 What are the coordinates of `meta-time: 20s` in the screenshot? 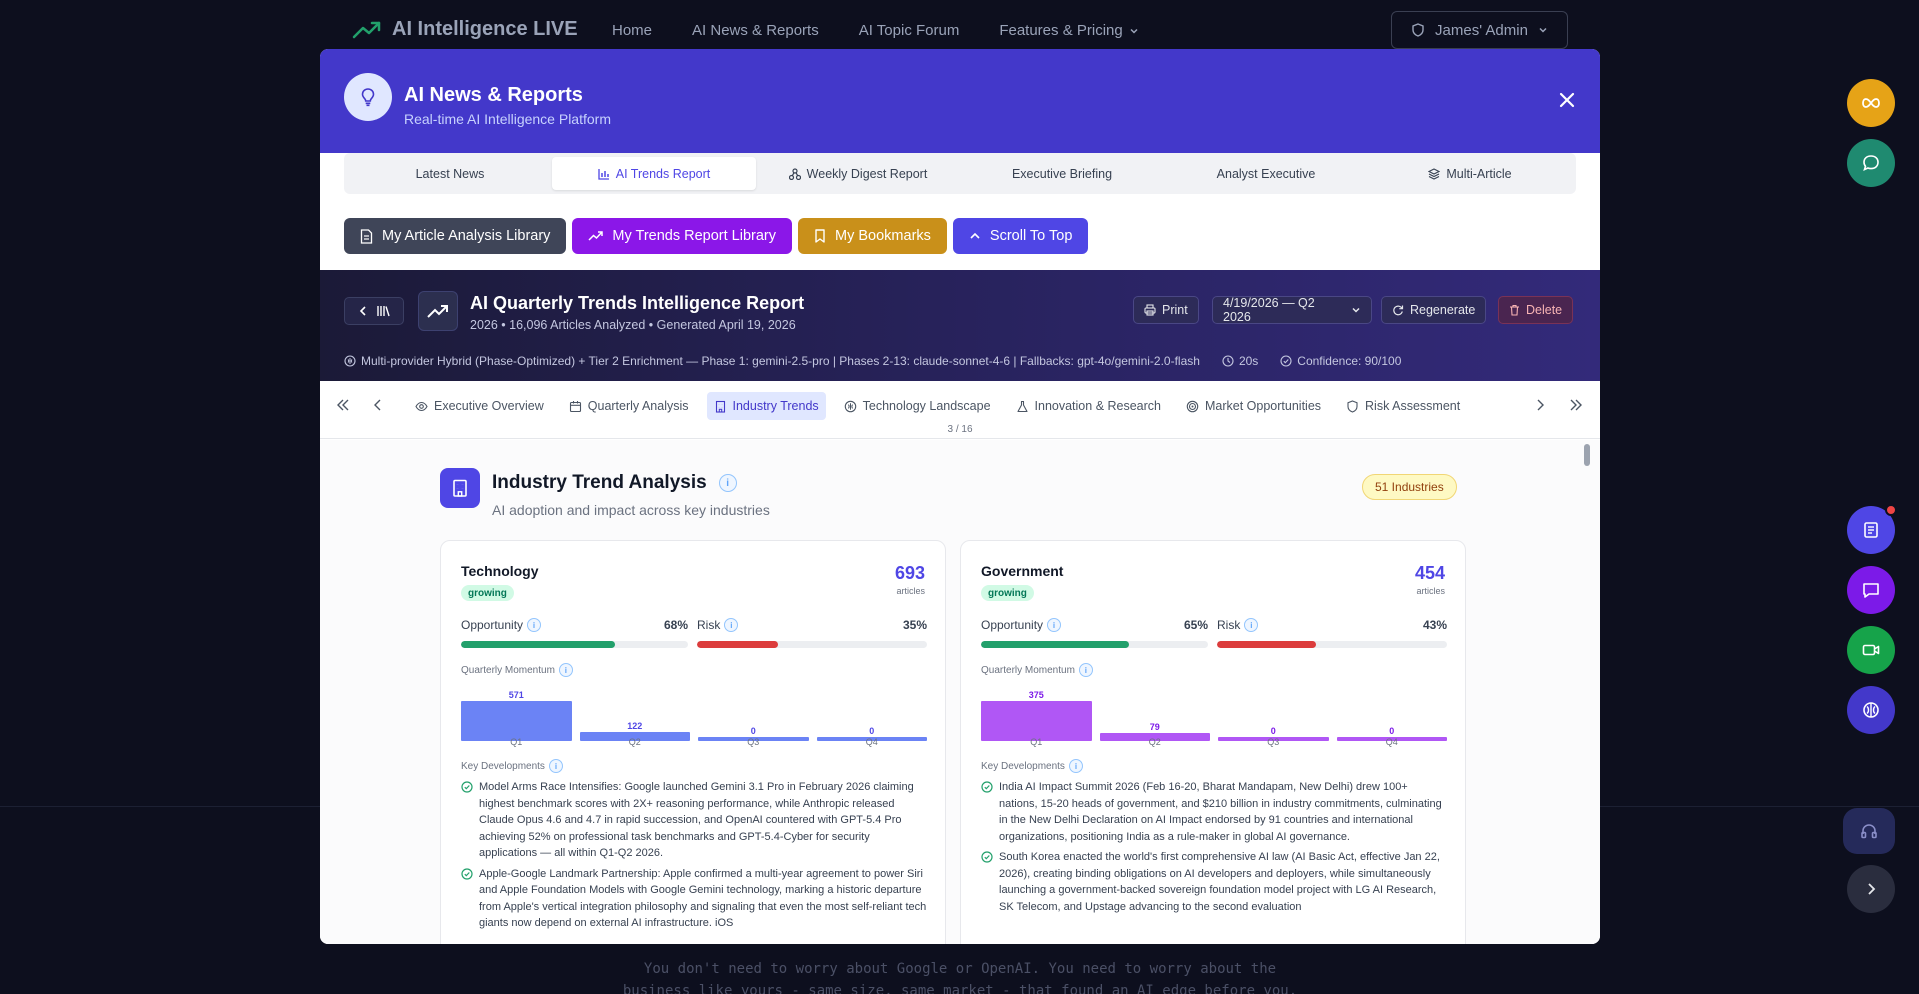 It's located at (1248, 361).